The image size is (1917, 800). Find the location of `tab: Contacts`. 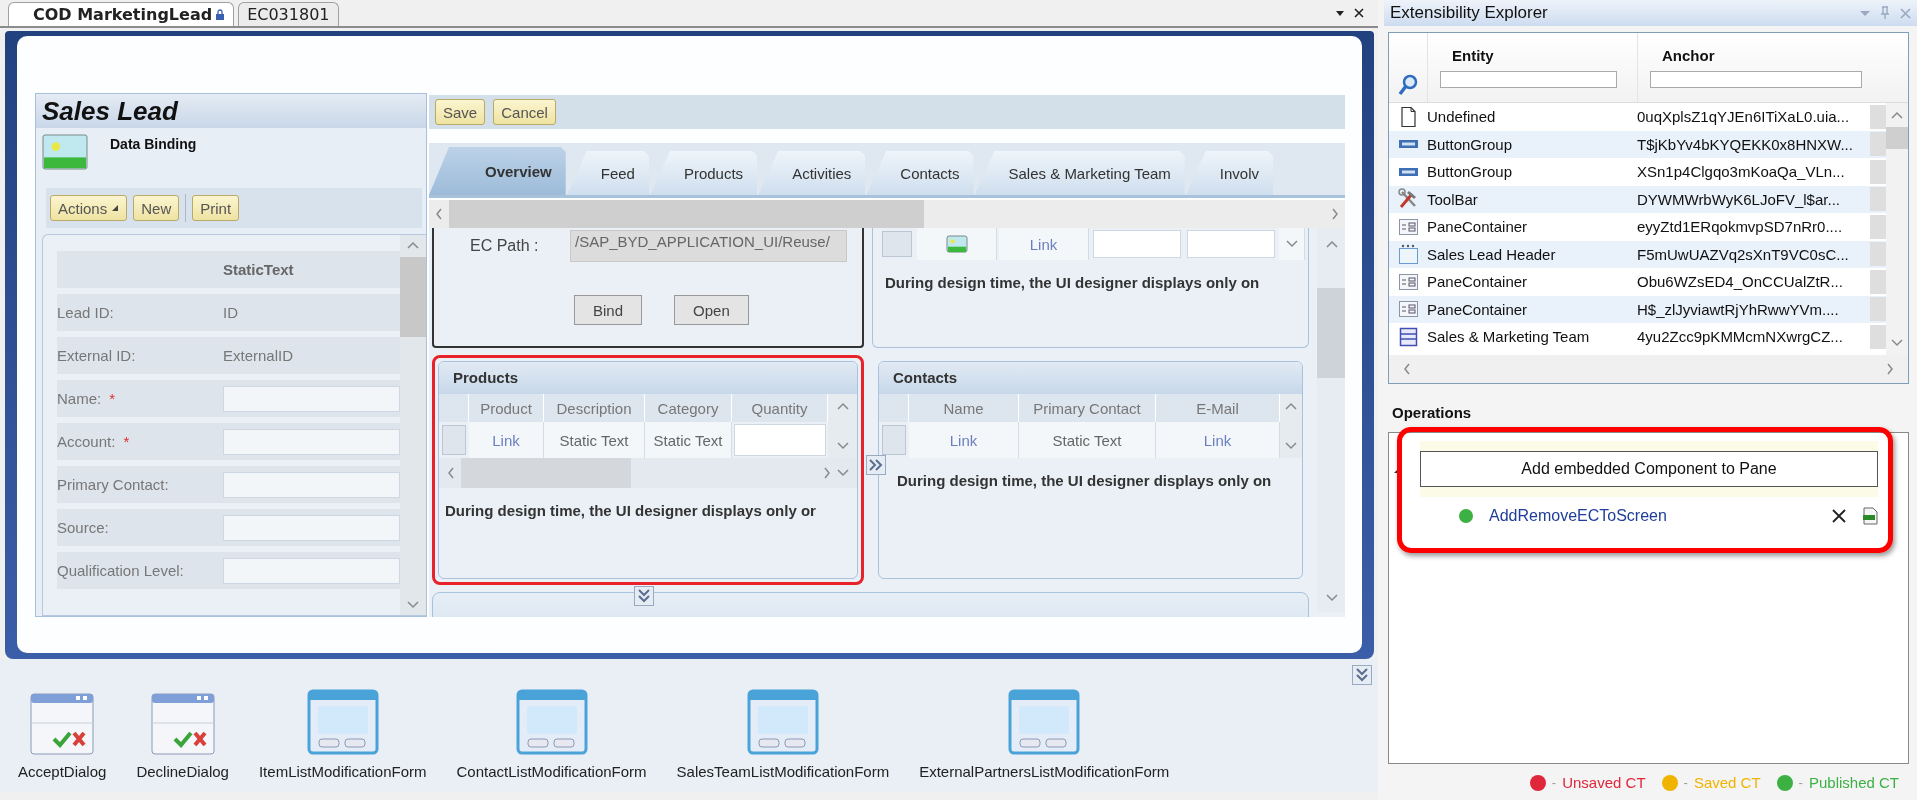

tab: Contacts is located at coordinates (920, 173).